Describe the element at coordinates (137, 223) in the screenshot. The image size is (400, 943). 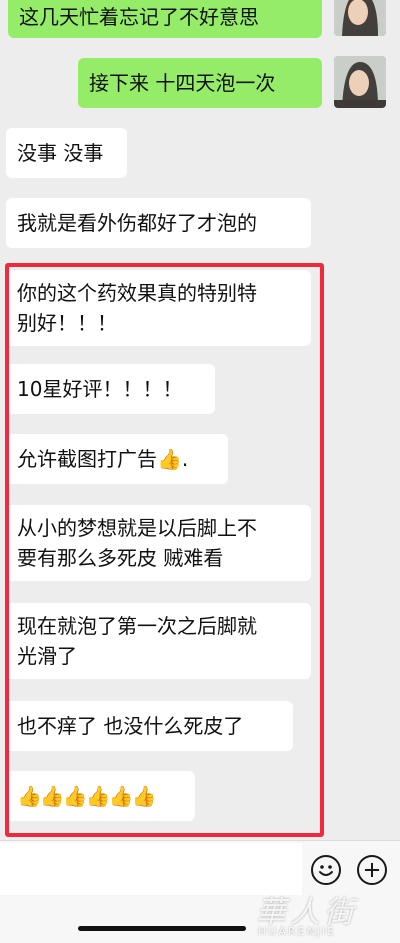
I see `message-text: 我就是看外伤都好了才泡的` at that location.